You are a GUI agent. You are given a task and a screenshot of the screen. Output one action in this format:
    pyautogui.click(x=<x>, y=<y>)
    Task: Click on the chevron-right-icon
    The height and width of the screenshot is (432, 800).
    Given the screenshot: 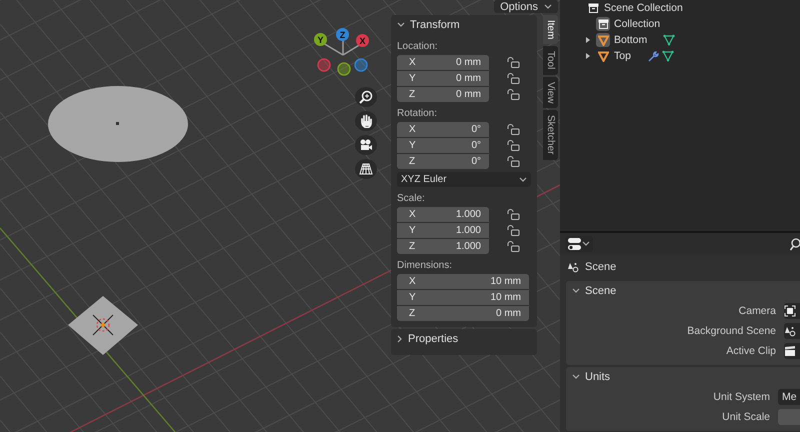 What is the action you would take?
    pyautogui.click(x=400, y=339)
    